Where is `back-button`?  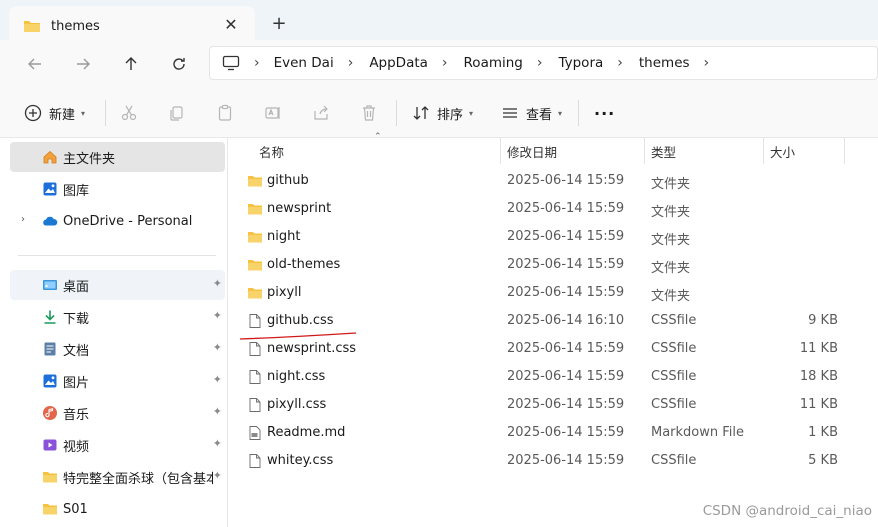 back-button is located at coordinates (35, 64).